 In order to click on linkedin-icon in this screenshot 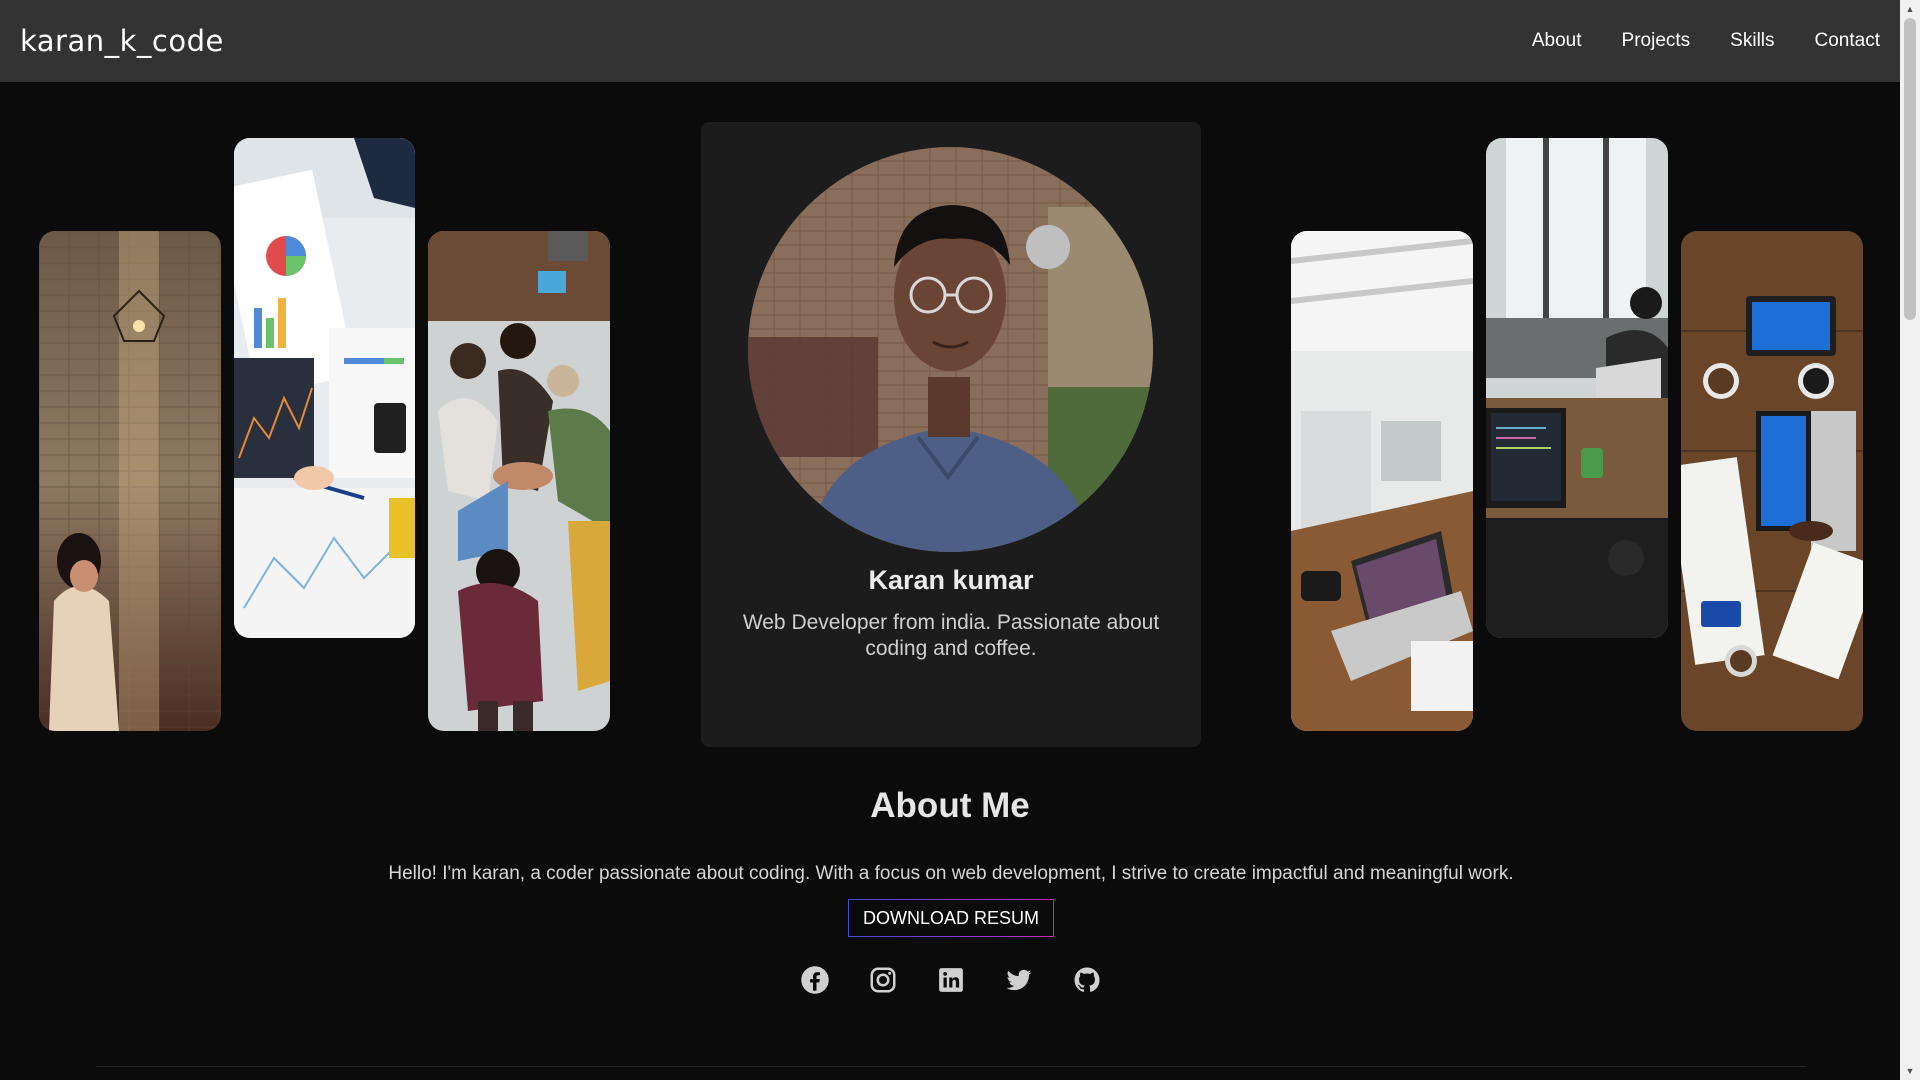, I will do `click(951, 980)`.